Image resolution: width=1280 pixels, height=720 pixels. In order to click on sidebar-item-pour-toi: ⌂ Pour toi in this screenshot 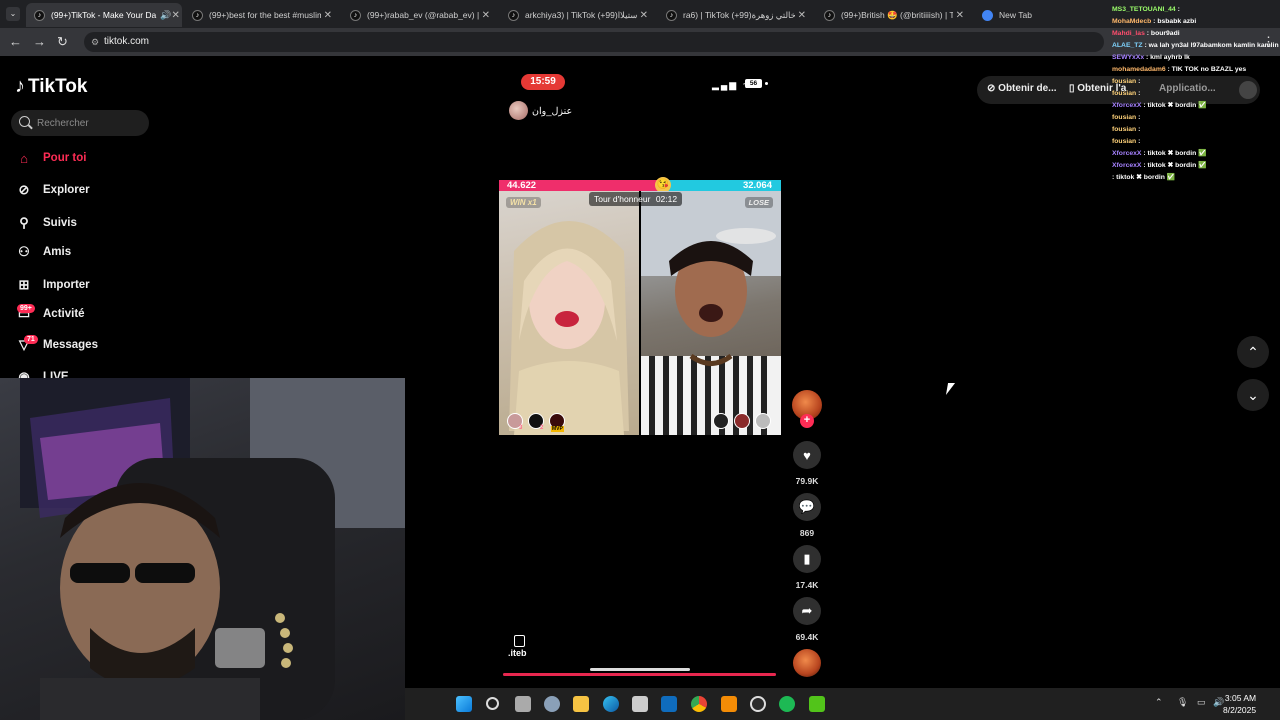, I will do `click(51, 158)`.